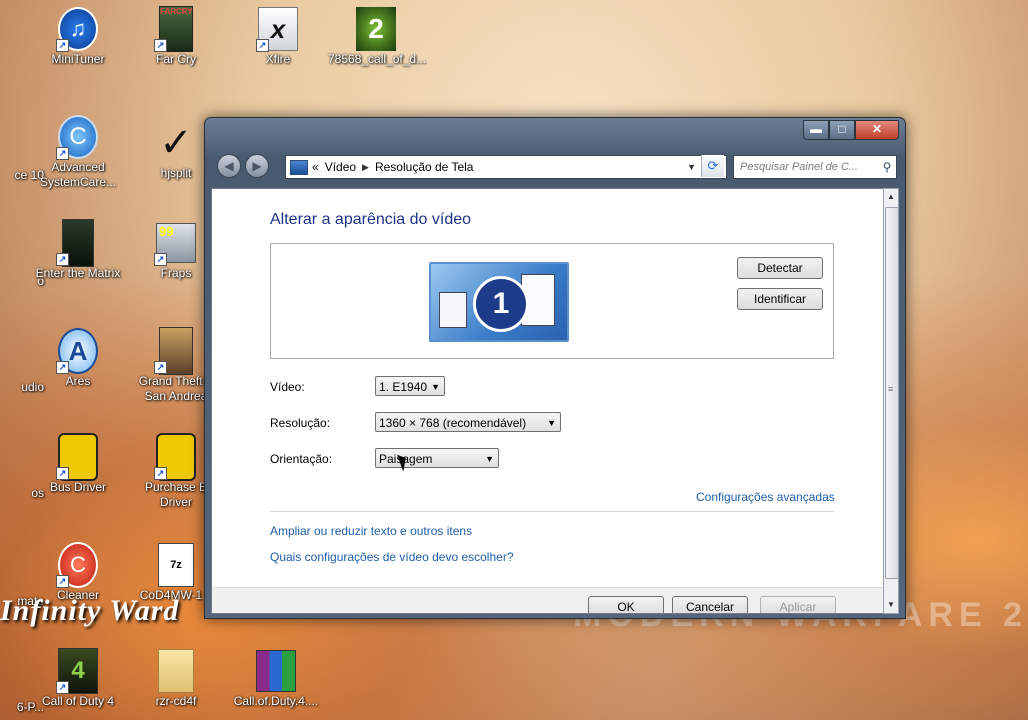 The height and width of the screenshot is (720, 1028). What do you see at coordinates (842, 130) in the screenshot?
I see `maximize-button: □` at bounding box center [842, 130].